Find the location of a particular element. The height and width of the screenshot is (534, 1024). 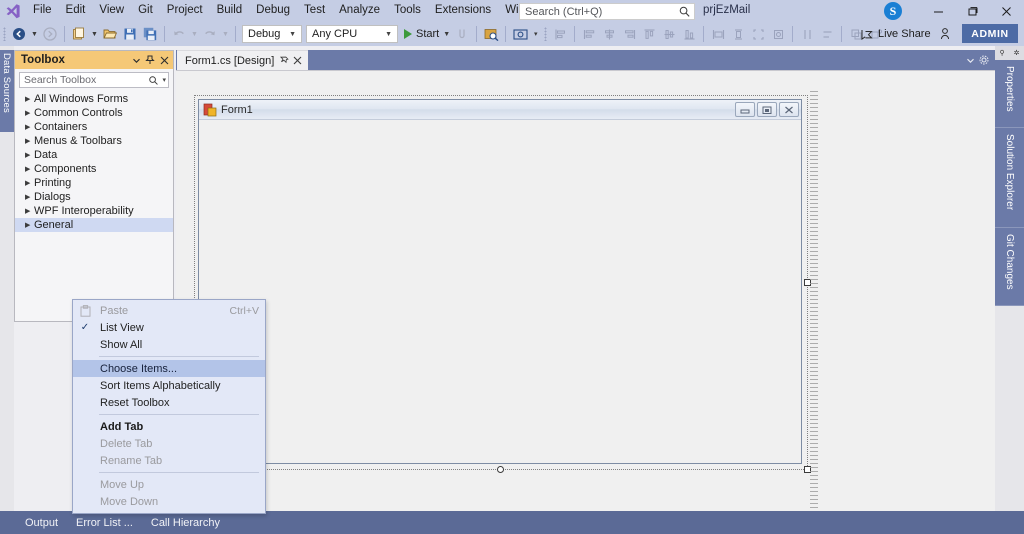

navigate-back-icon is located at coordinates (19, 34).